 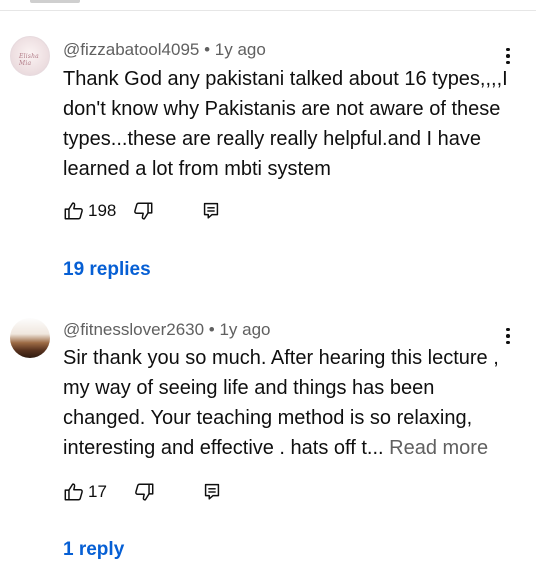 What do you see at coordinates (268, 10) in the screenshot?
I see `top-divider` at bounding box center [268, 10].